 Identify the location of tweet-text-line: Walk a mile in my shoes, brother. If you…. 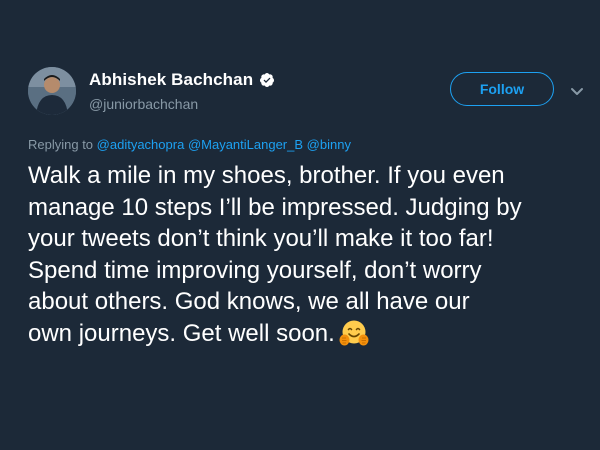
(266, 175).